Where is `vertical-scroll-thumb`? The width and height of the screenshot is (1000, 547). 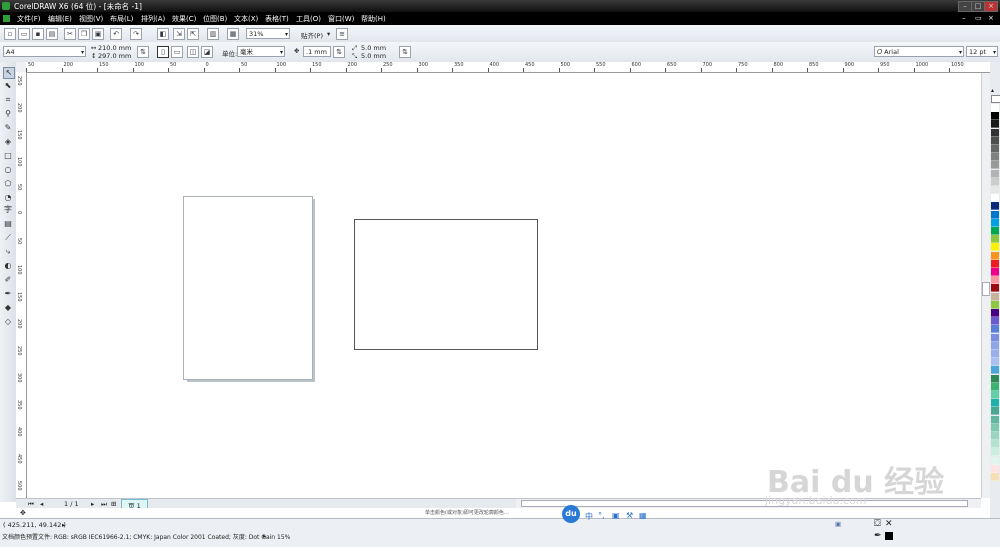 vertical-scroll-thumb is located at coordinates (986, 289).